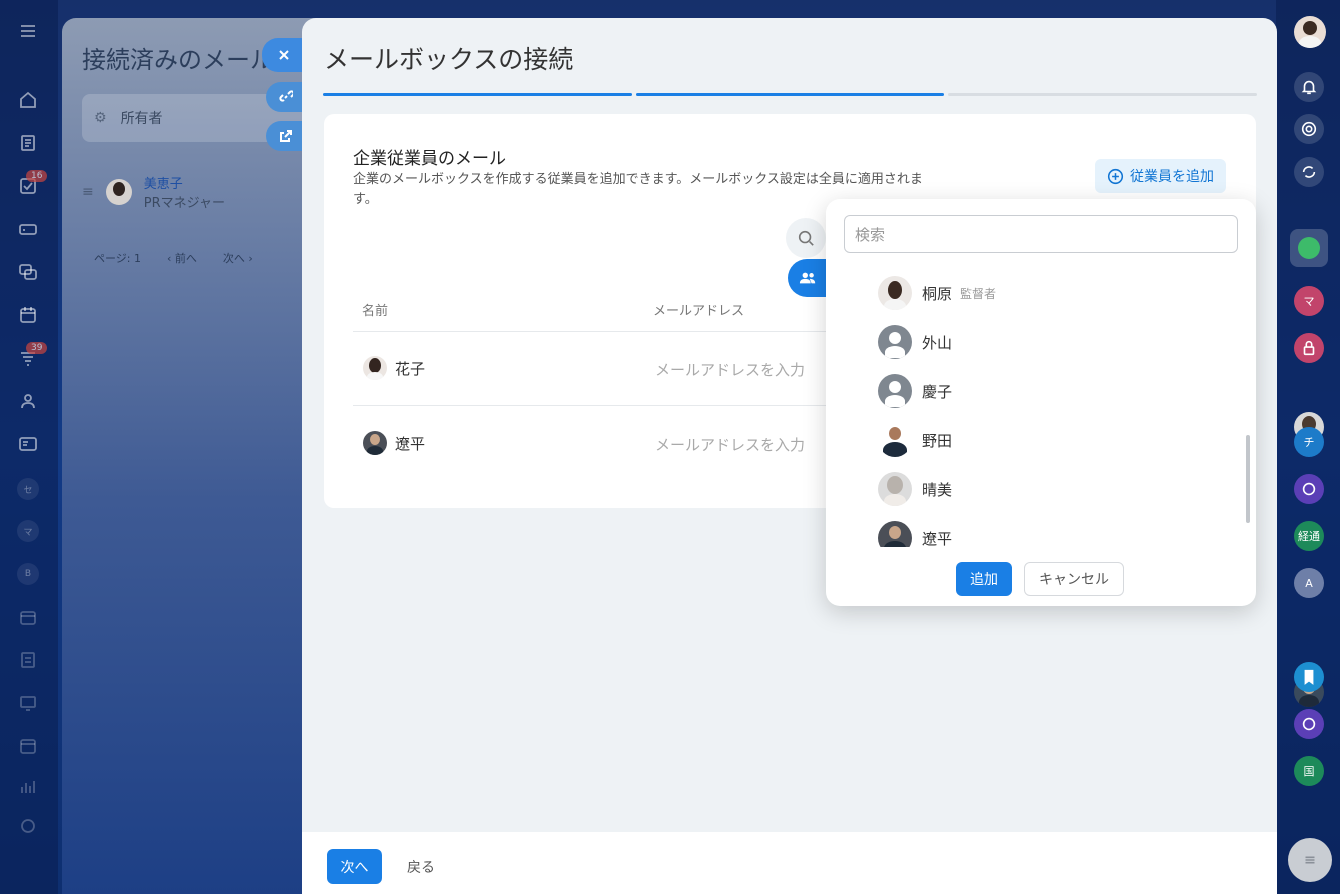 The width and height of the screenshot is (1340, 894). Describe the element at coordinates (1309, 442) in the screenshot. I see `right-nav-item-chi: チ` at that location.